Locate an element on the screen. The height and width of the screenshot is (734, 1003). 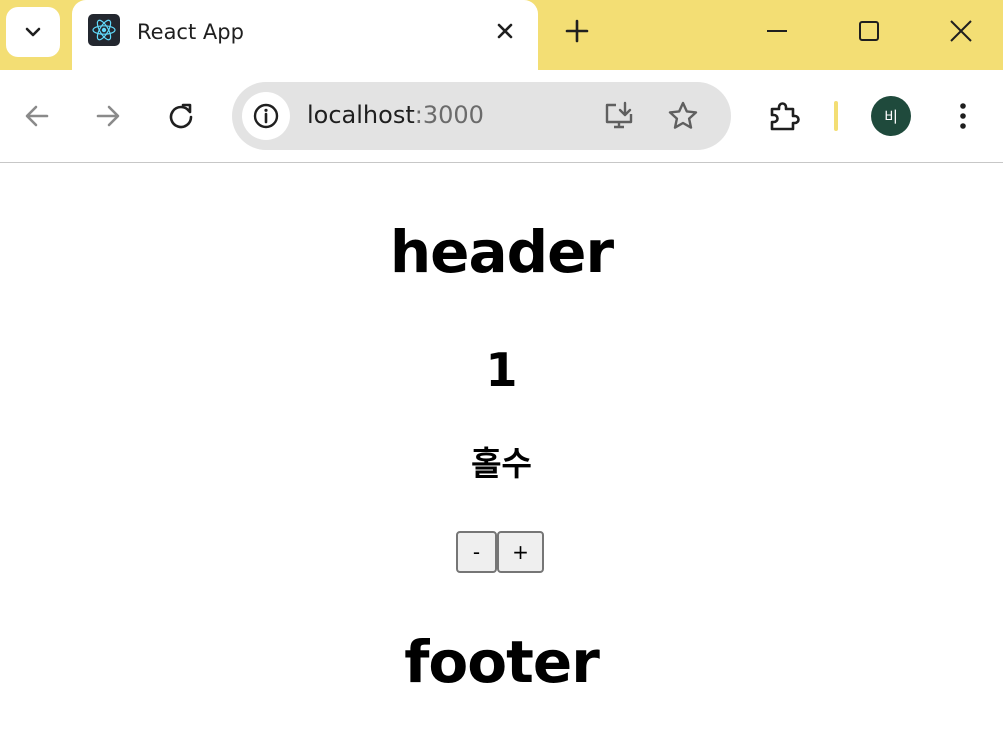
new-tab-button is located at coordinates (577, 31).